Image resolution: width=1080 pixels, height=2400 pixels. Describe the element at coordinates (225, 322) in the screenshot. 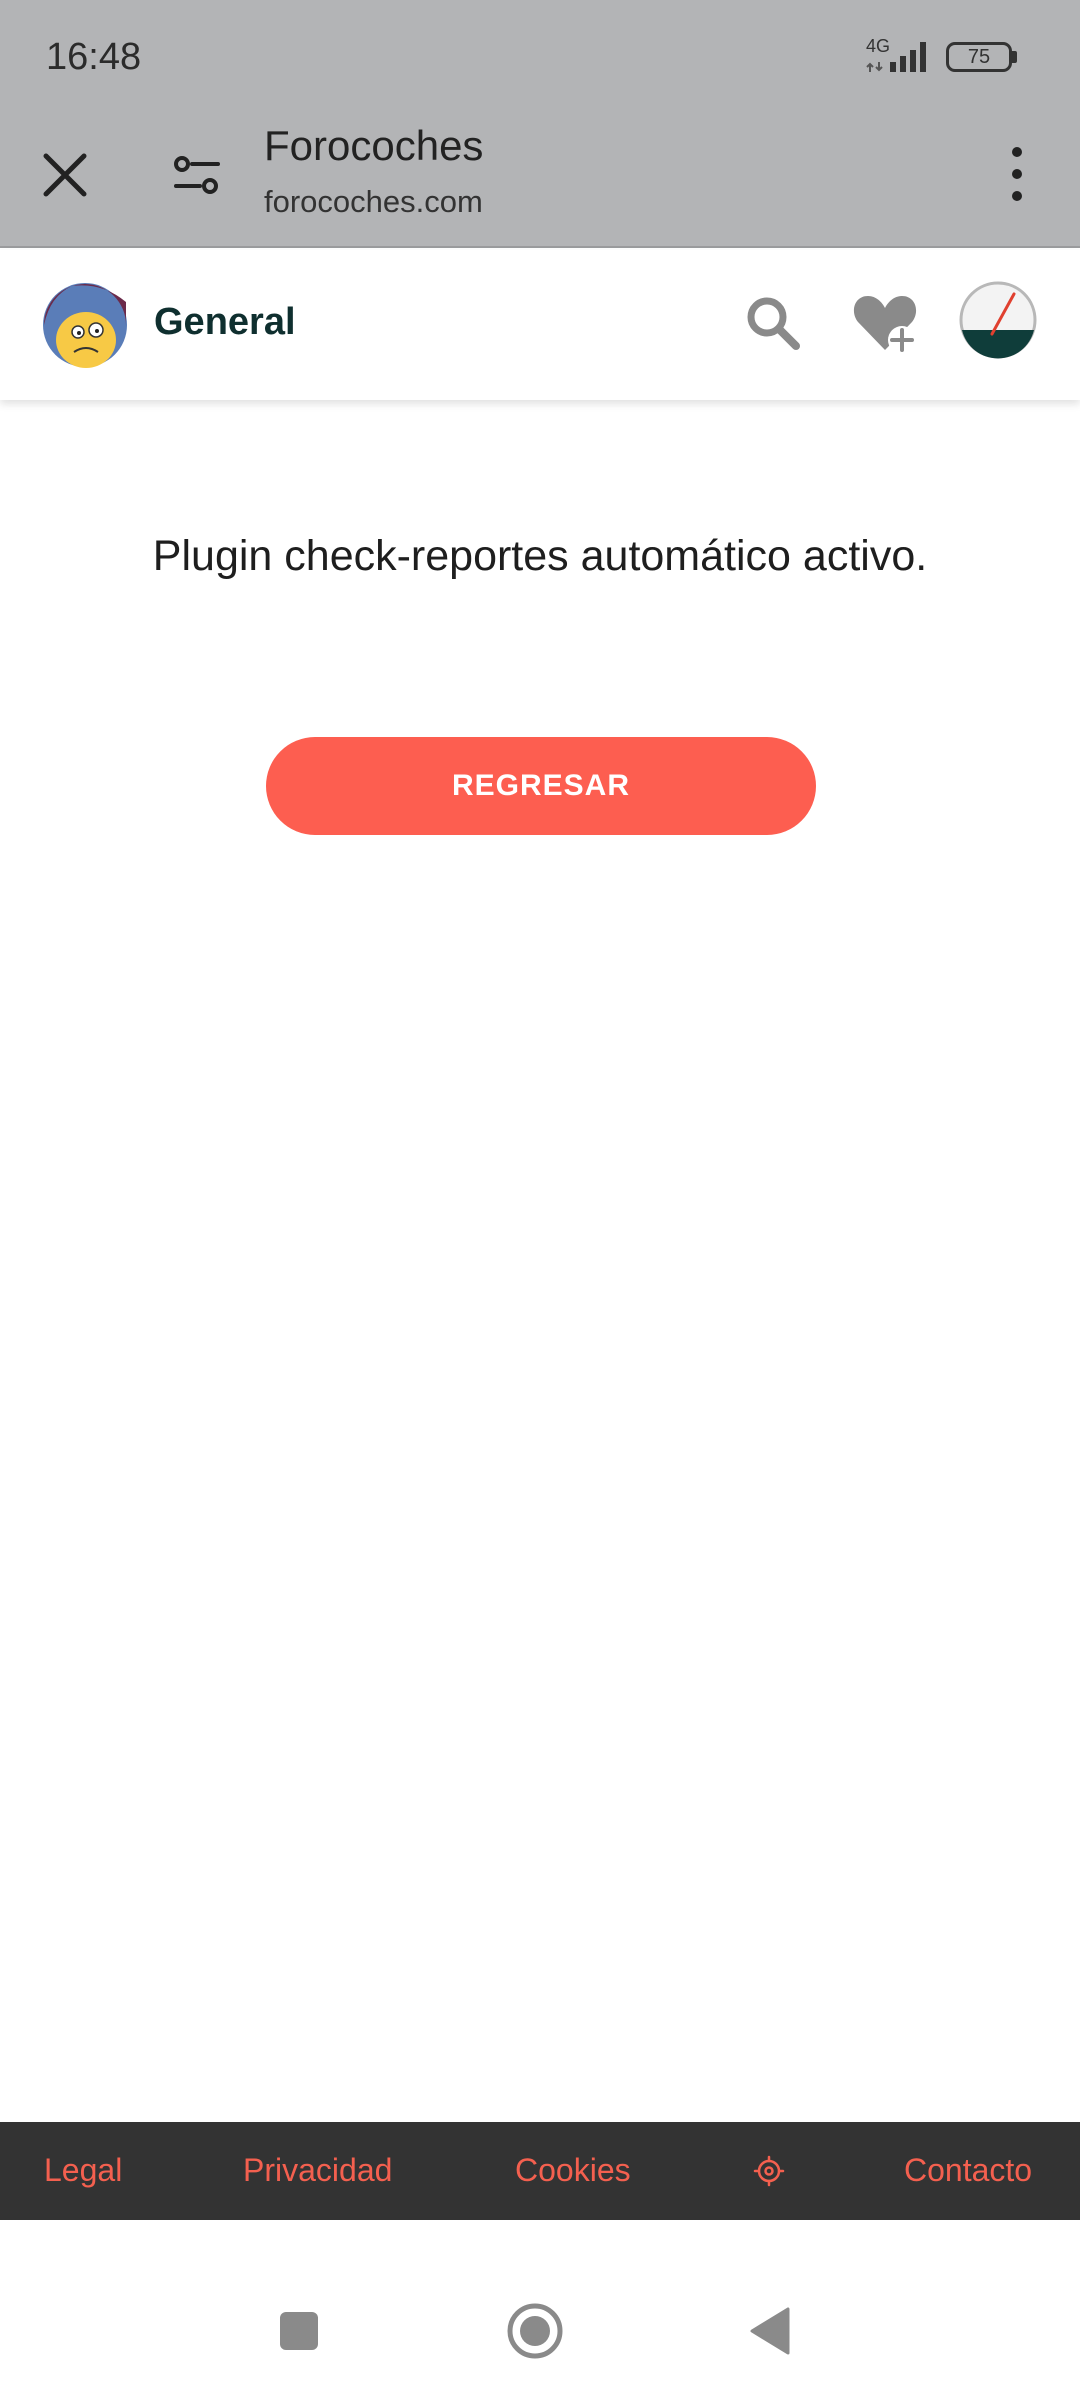

I see `forum-name: General` at that location.